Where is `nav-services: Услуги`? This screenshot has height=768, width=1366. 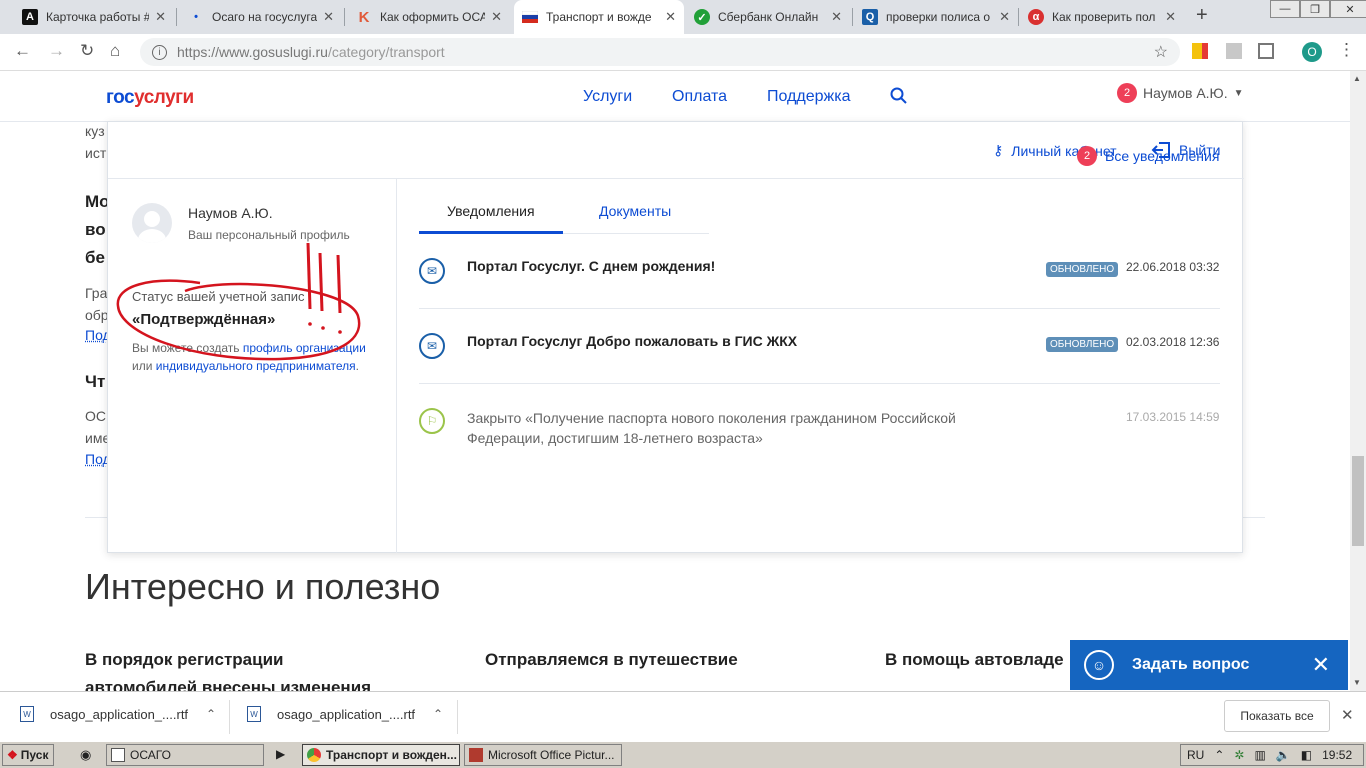
nav-services: Услуги is located at coordinates (607, 97).